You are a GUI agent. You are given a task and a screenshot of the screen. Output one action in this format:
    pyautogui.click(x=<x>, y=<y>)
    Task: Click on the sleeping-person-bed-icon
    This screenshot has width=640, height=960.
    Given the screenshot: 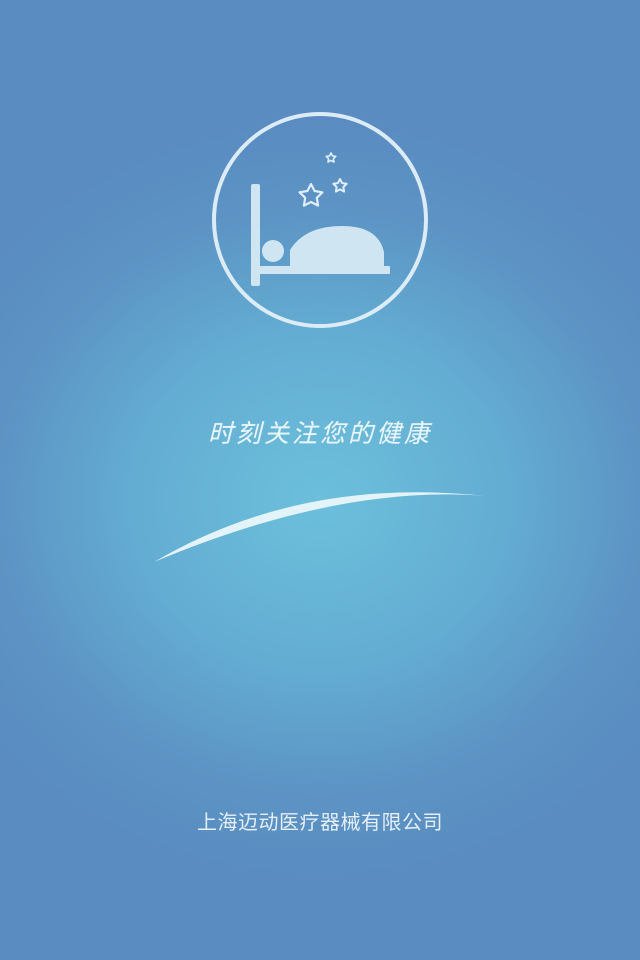 What is the action you would take?
    pyautogui.click(x=320, y=220)
    